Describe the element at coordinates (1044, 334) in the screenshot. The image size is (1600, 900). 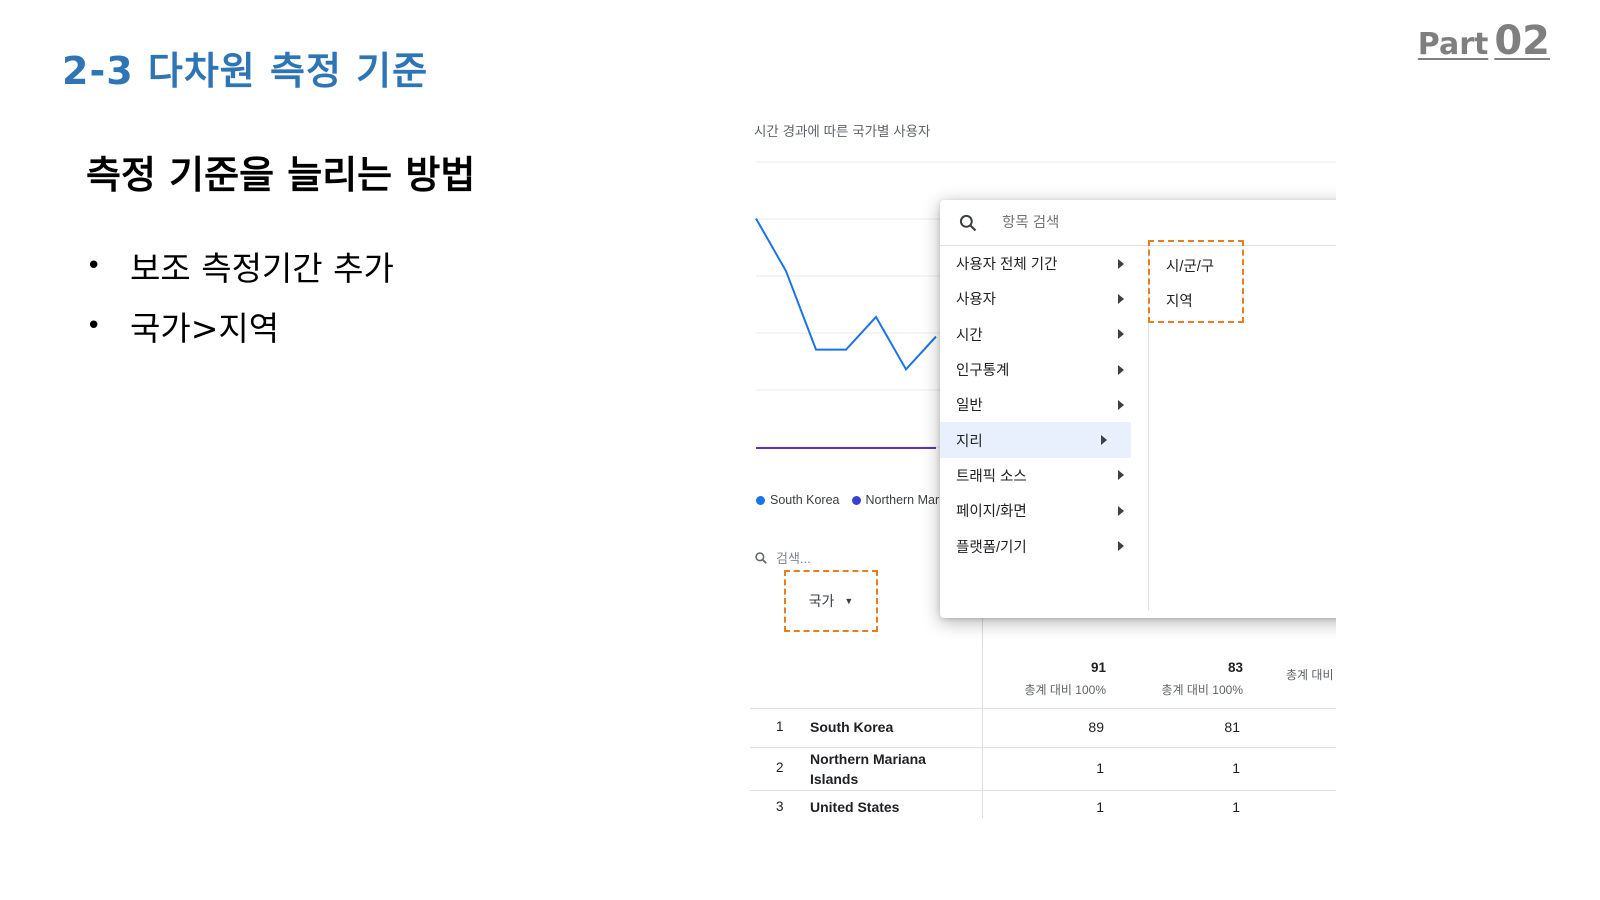
I see `menu-item-time: 시간` at that location.